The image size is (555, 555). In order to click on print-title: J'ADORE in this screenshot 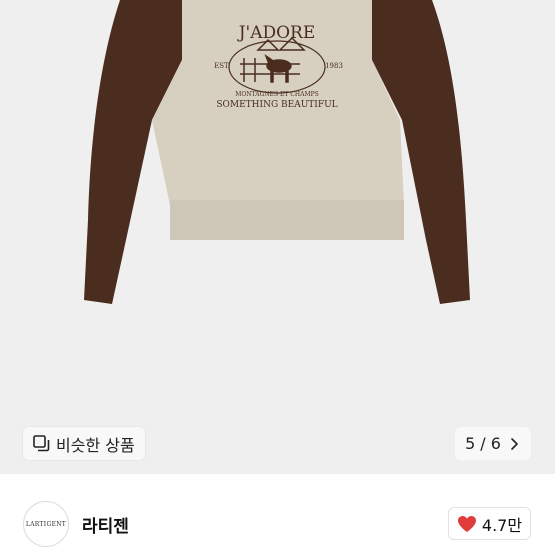, I will do `click(276, 33)`.